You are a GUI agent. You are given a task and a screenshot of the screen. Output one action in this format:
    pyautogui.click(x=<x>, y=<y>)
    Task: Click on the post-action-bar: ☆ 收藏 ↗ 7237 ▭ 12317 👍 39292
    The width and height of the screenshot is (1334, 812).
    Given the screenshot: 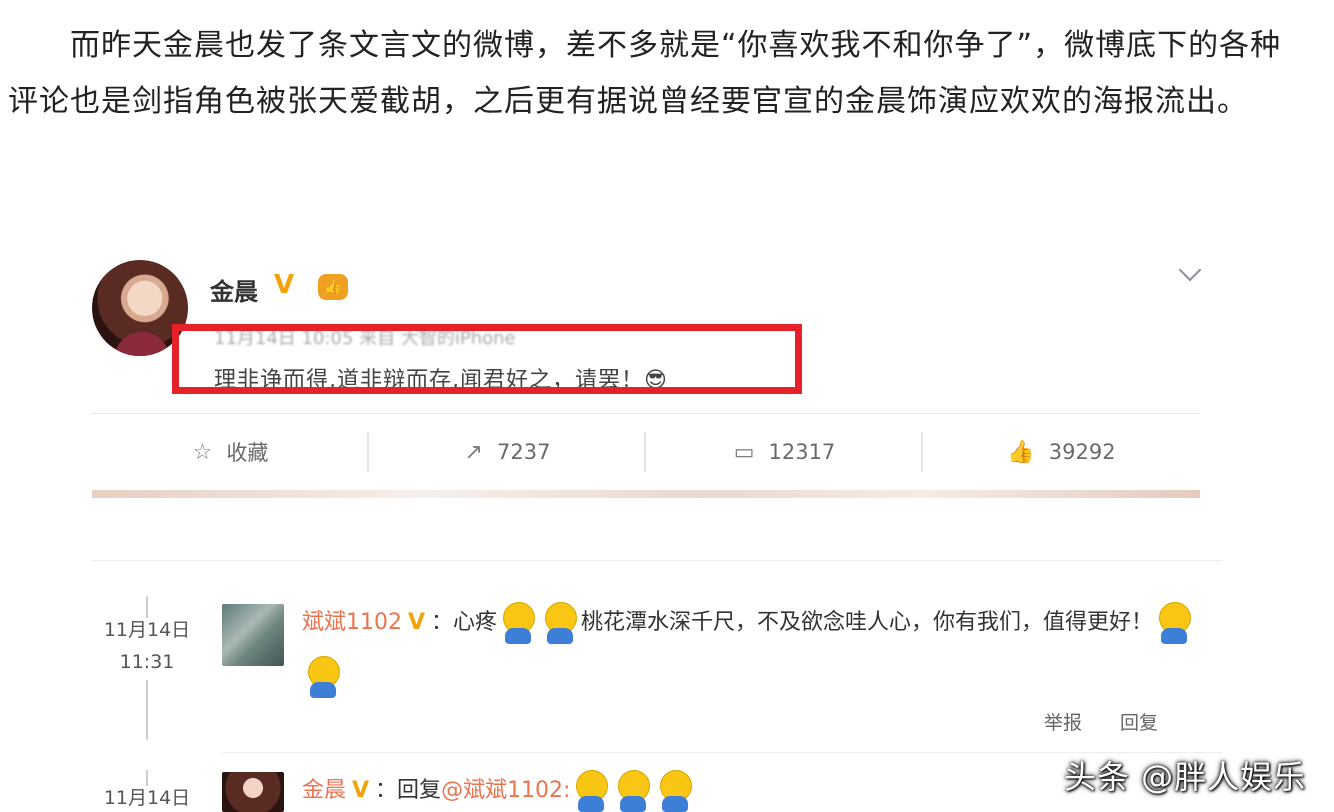 What is the action you would take?
    pyautogui.click(x=646, y=452)
    